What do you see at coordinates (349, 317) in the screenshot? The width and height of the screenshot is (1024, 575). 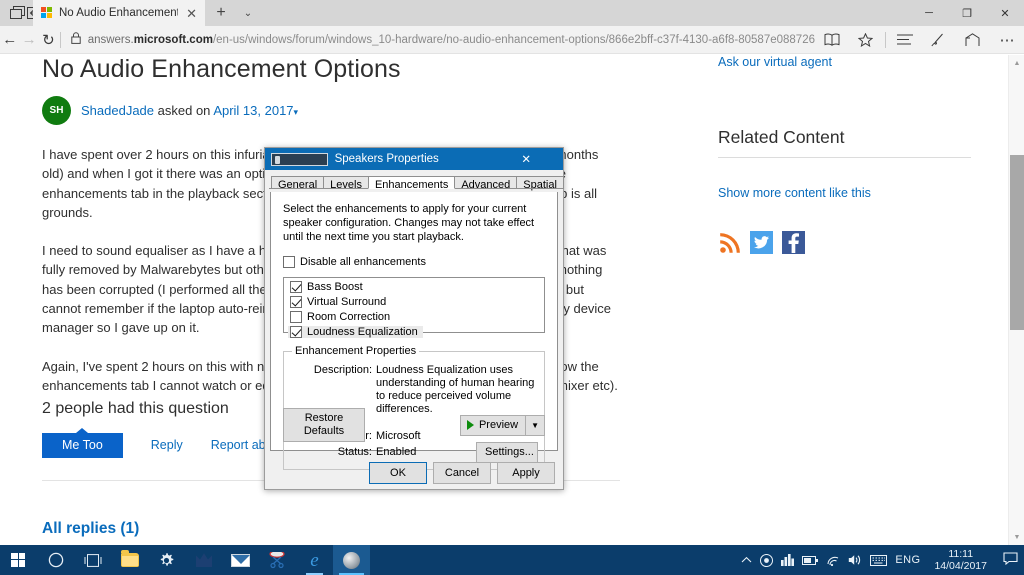 I see `room-correction-label: Room Correction` at bounding box center [349, 317].